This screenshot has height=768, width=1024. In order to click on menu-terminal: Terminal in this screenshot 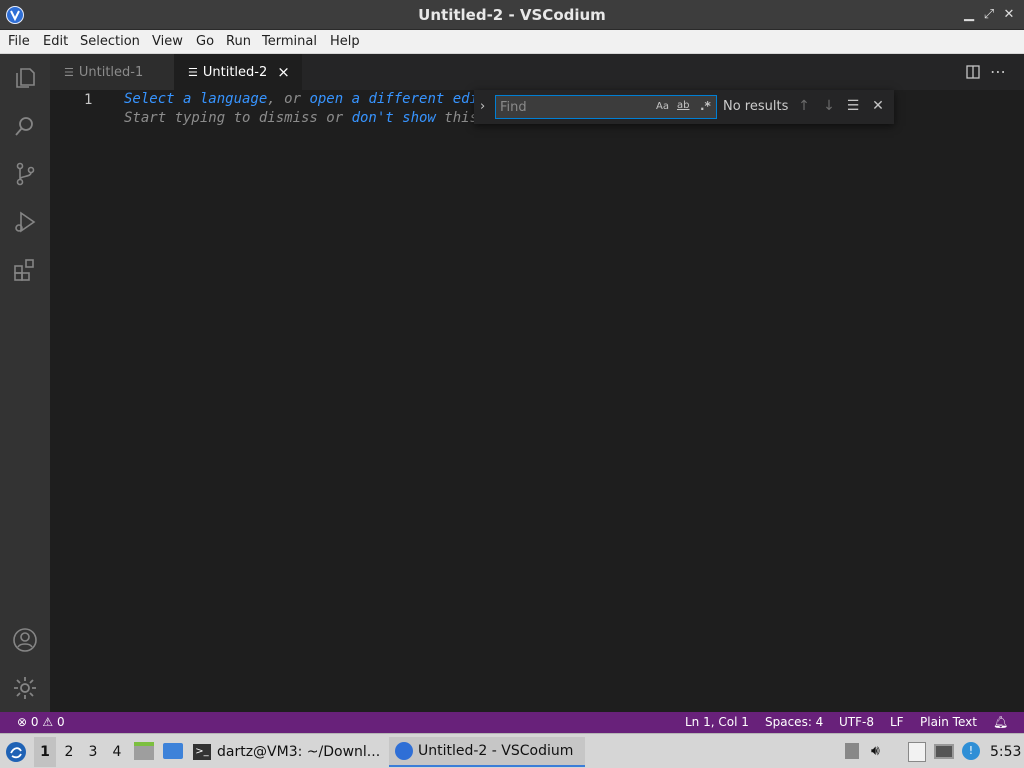, I will do `click(289, 41)`.